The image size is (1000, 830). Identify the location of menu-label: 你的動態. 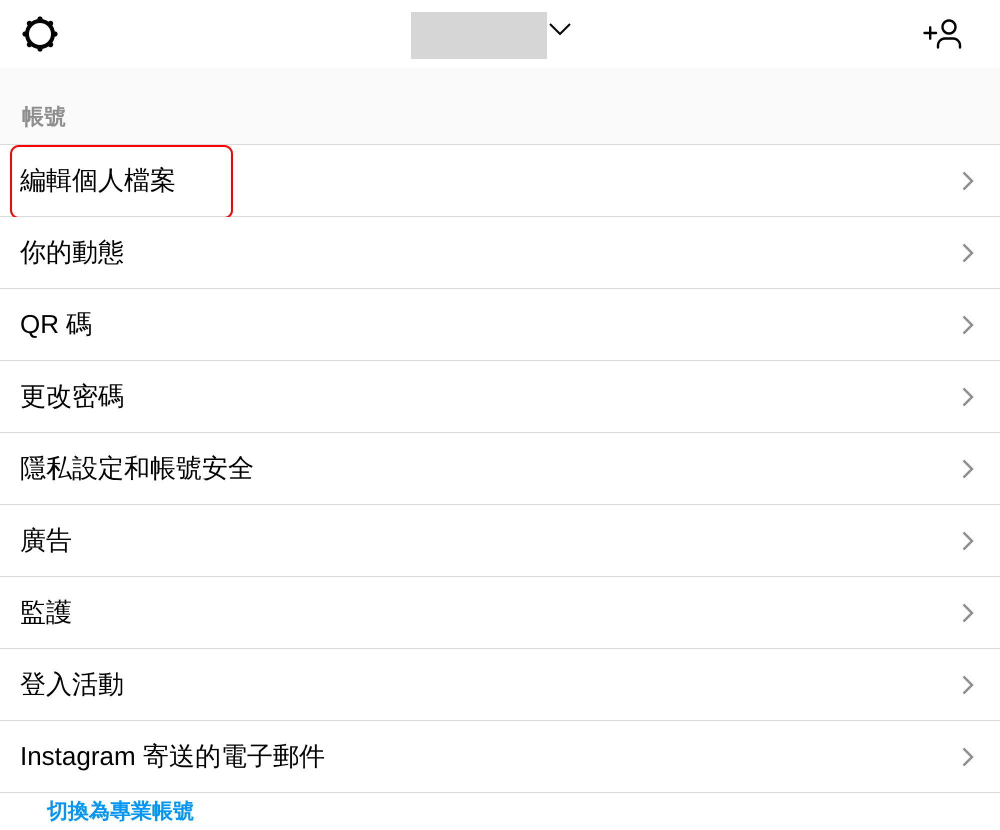
(72, 252).